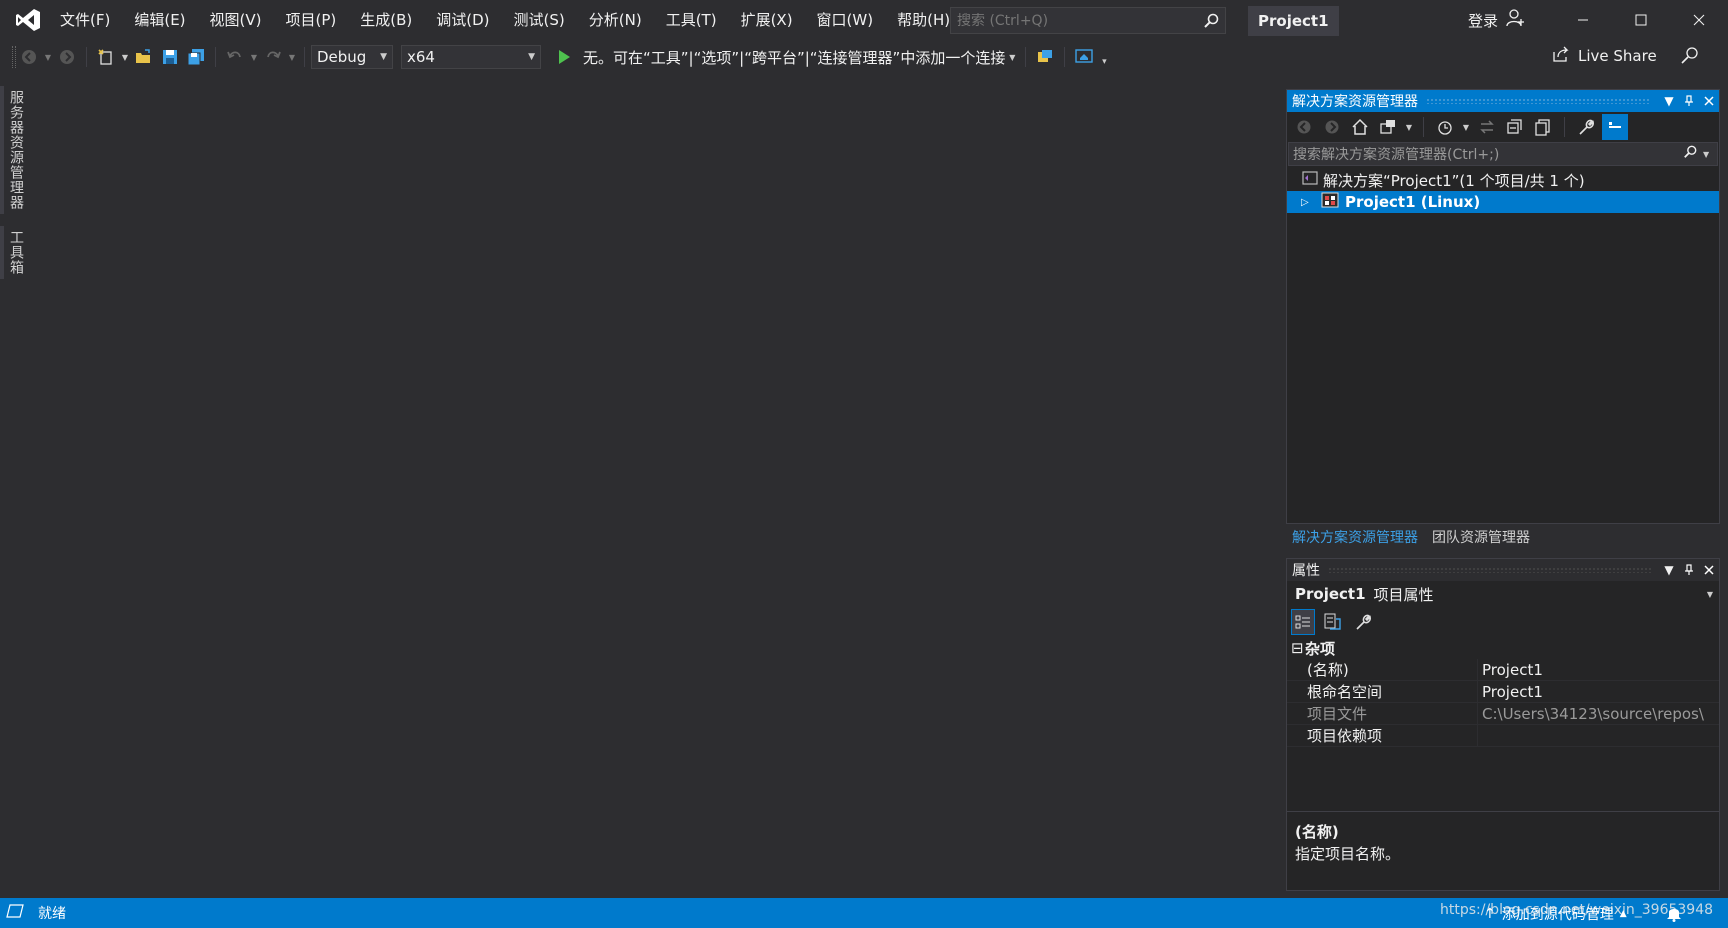 The height and width of the screenshot is (928, 1728). Describe the element at coordinates (845, 20) in the screenshot. I see `menu-window: 窗口(W)` at that location.